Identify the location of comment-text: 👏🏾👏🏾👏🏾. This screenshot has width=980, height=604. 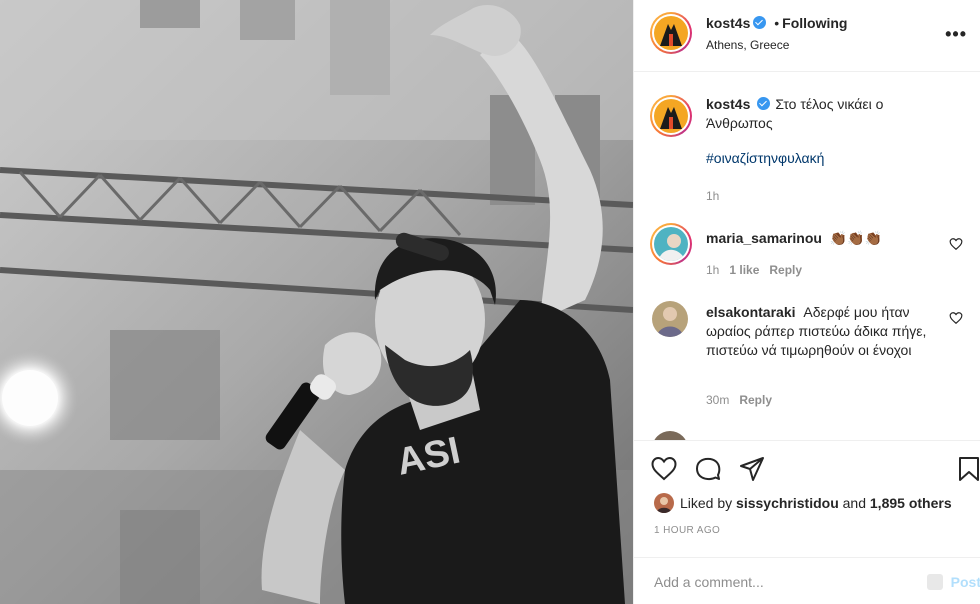
(856, 238).